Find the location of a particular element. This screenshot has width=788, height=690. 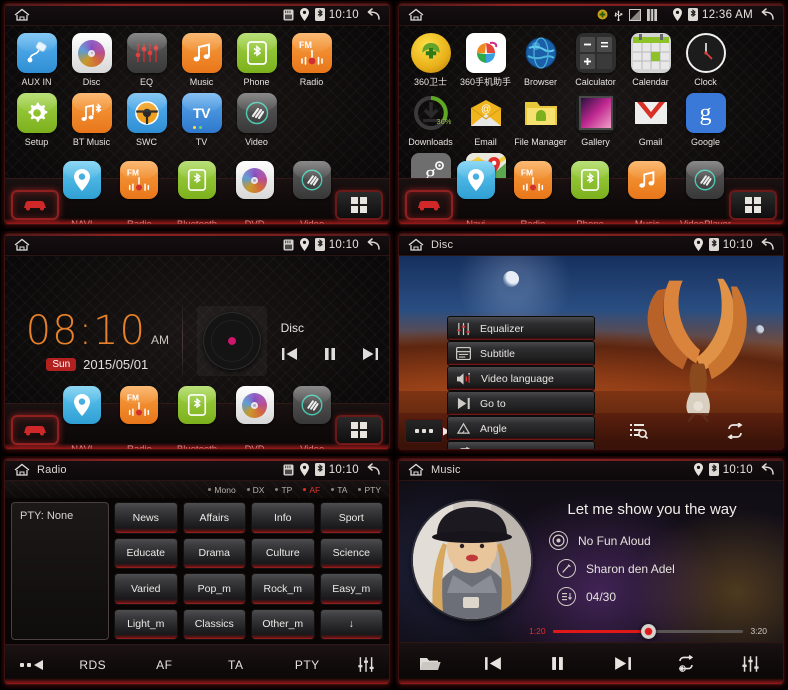

dock-navi: Navi is located at coordinates (475, 192).